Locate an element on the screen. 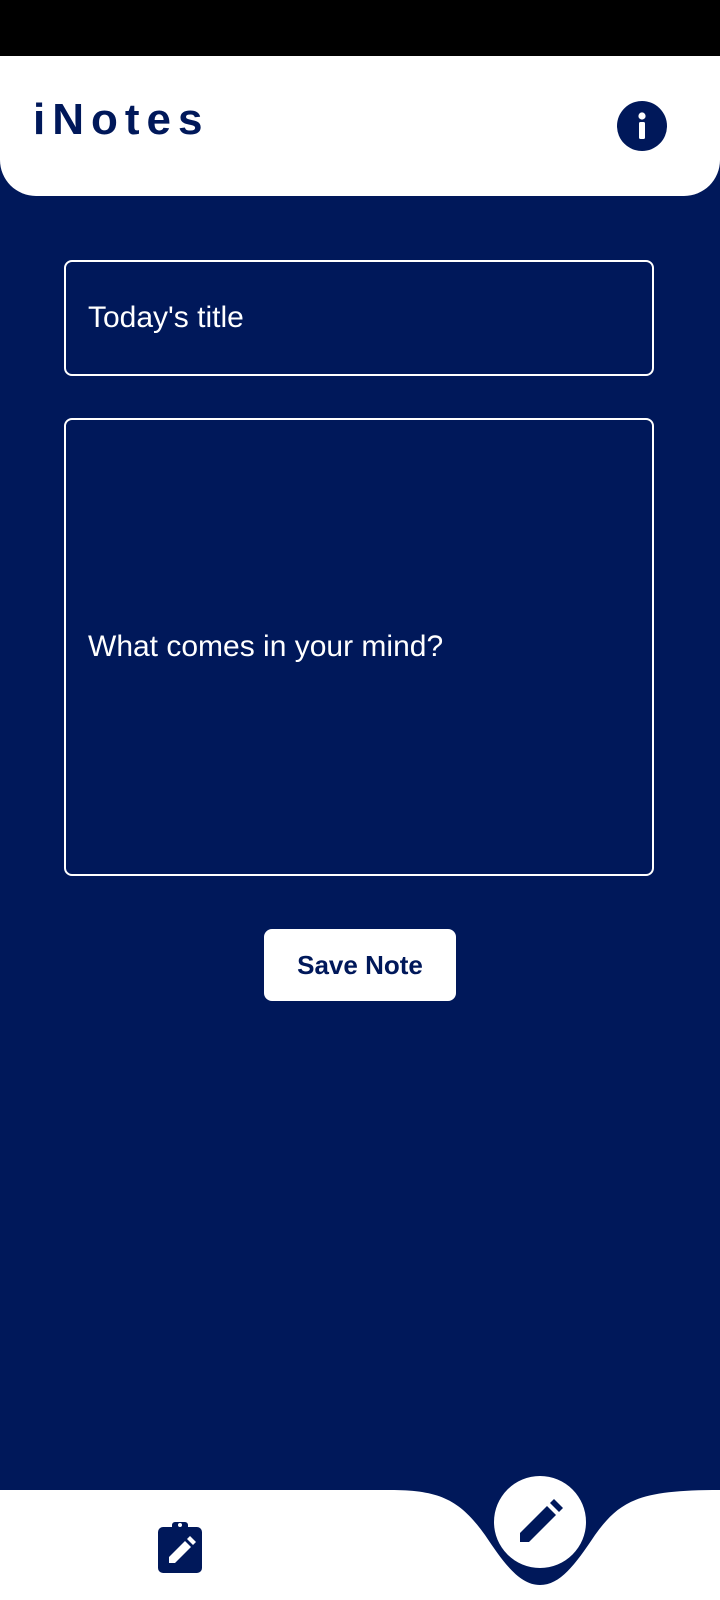 The image size is (720, 1600). app-title: iNotes is located at coordinates (121, 119).